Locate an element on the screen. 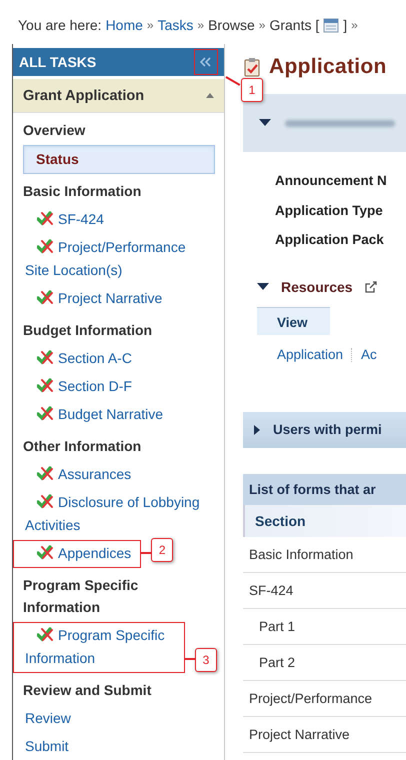 Image resolution: width=406 pixels, height=760 pixels. calendar-icon is located at coordinates (331, 25).